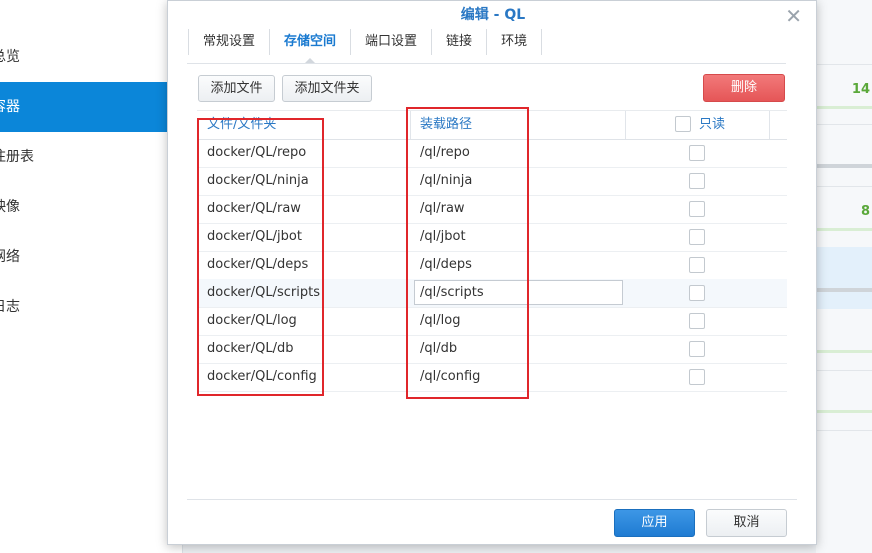 The height and width of the screenshot is (553, 872). Describe the element at coordinates (712, 124) in the screenshot. I see `column-header-readonly: 只读` at that location.